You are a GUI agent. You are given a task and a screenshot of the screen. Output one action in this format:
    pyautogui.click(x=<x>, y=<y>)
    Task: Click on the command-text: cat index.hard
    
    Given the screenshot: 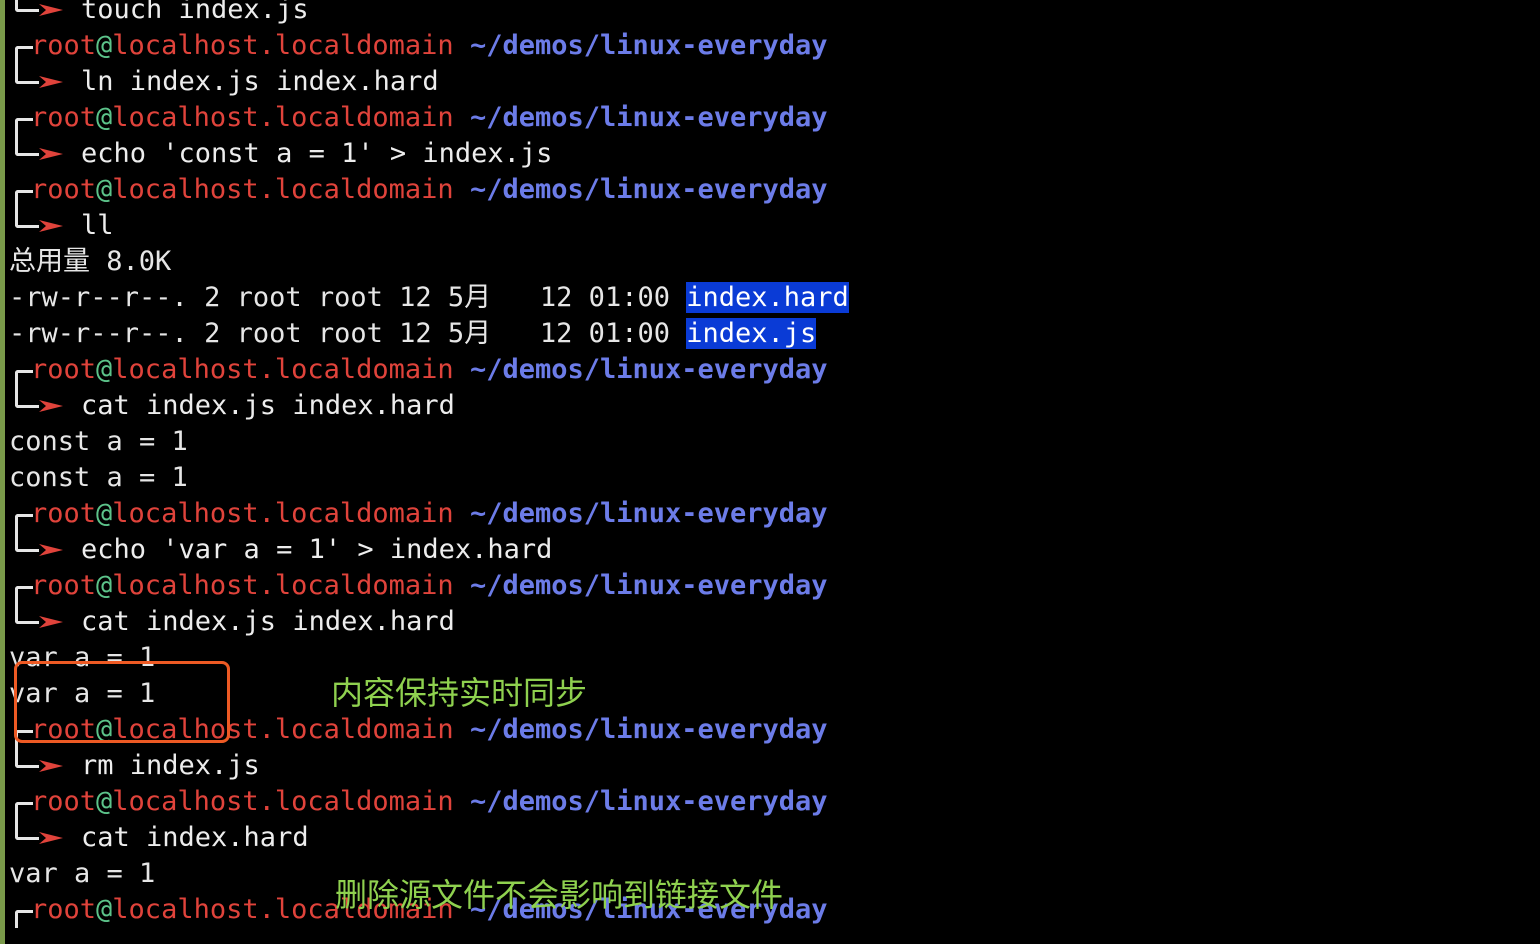 What is the action you would take?
    pyautogui.click(x=195, y=837)
    